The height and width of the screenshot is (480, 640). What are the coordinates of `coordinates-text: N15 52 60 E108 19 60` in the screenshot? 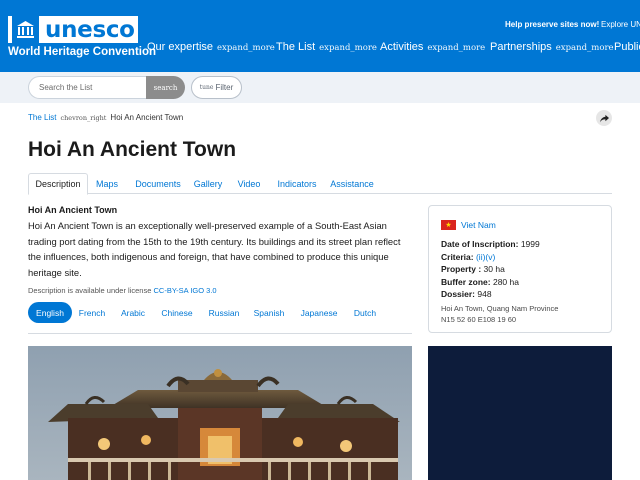 It's located at (479, 319).